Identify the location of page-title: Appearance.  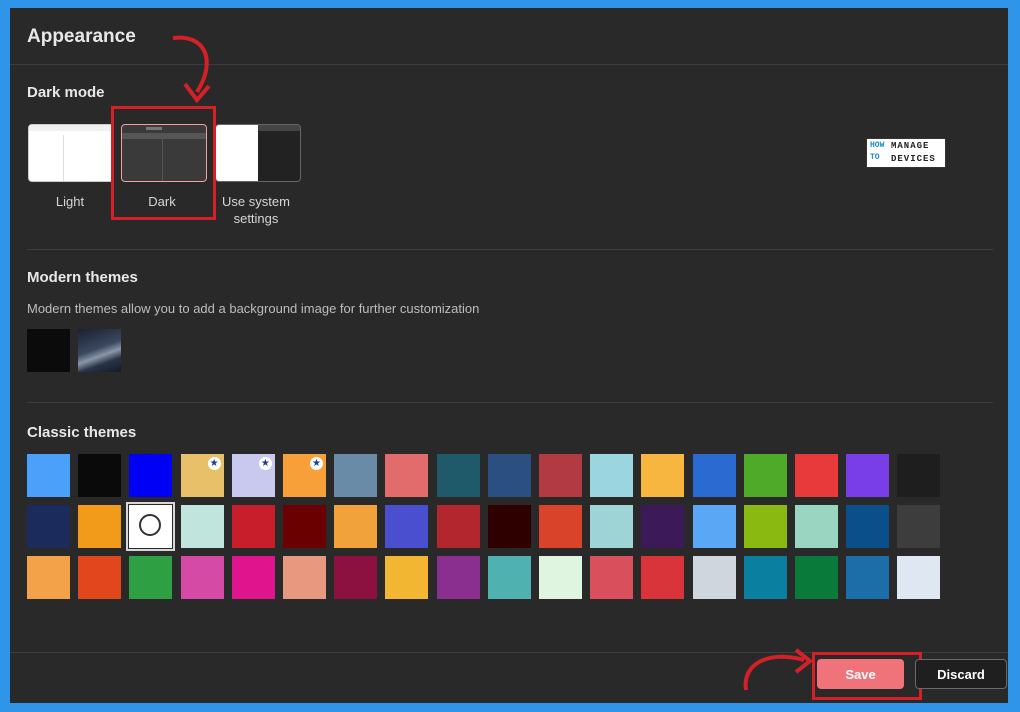
(81, 36).